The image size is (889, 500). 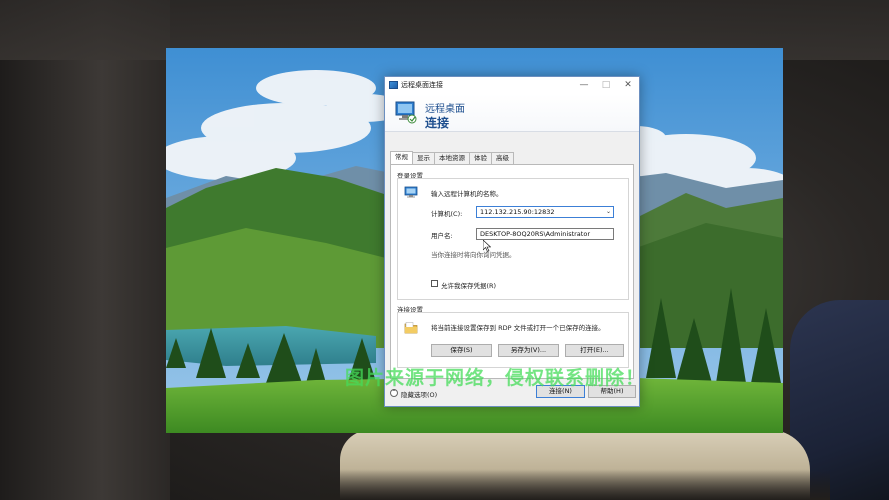 I want to click on watermark-text: 图片来源于网络，侵权联系删除！, so click(x=495, y=378).